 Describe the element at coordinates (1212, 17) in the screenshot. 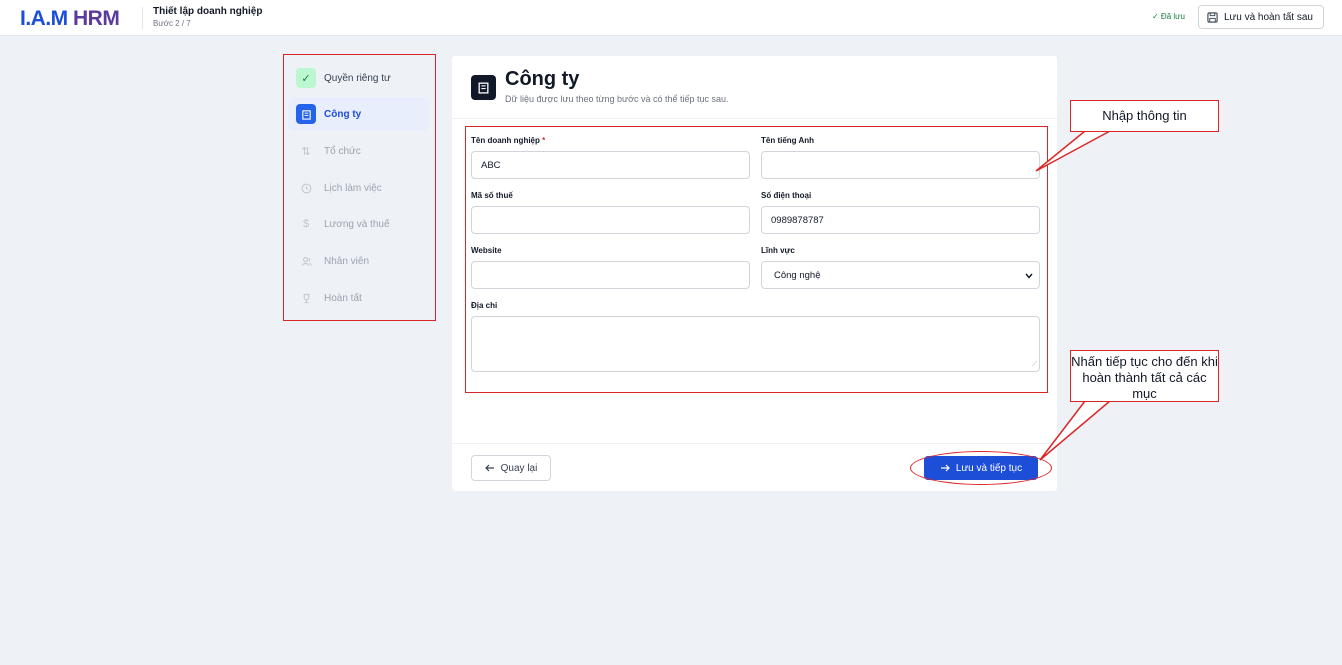

I see `save-icon` at that location.